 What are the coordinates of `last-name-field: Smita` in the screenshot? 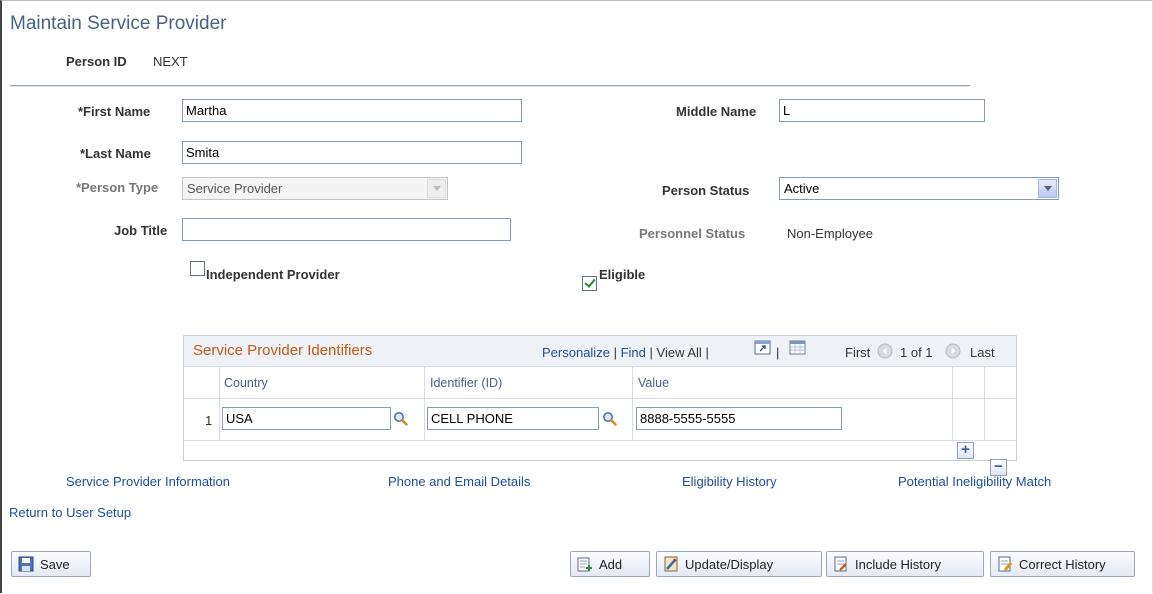 It's located at (352, 152).